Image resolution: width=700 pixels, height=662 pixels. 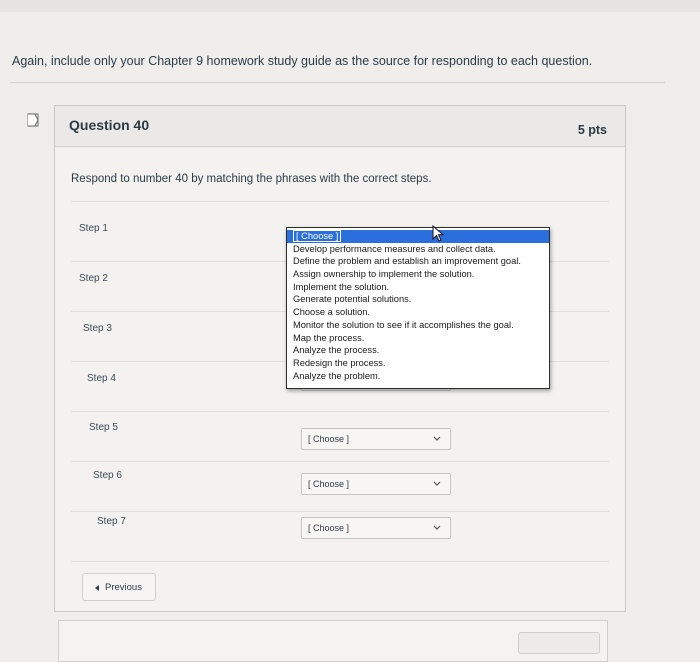 What do you see at coordinates (340, 126) in the screenshot?
I see `question-header: Question 40 5 pts` at bounding box center [340, 126].